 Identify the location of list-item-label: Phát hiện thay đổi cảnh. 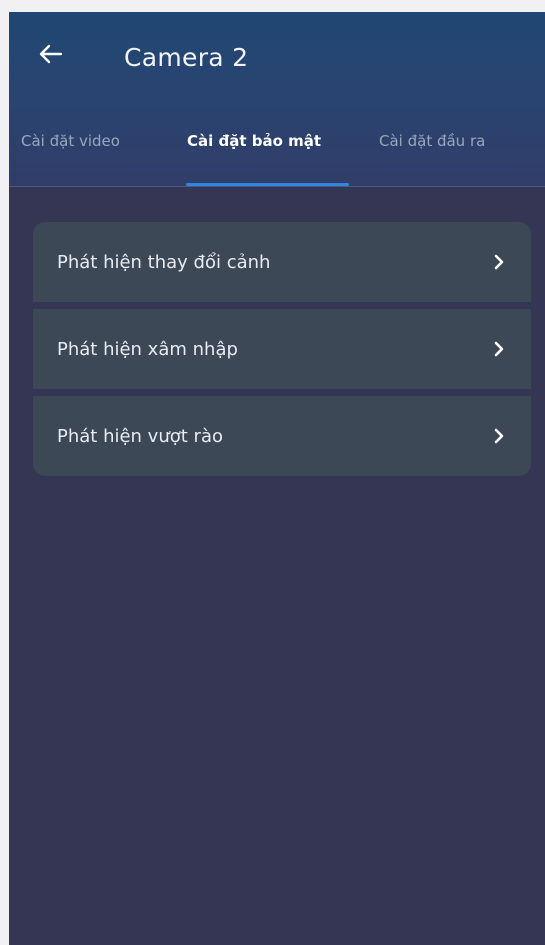
(164, 262).